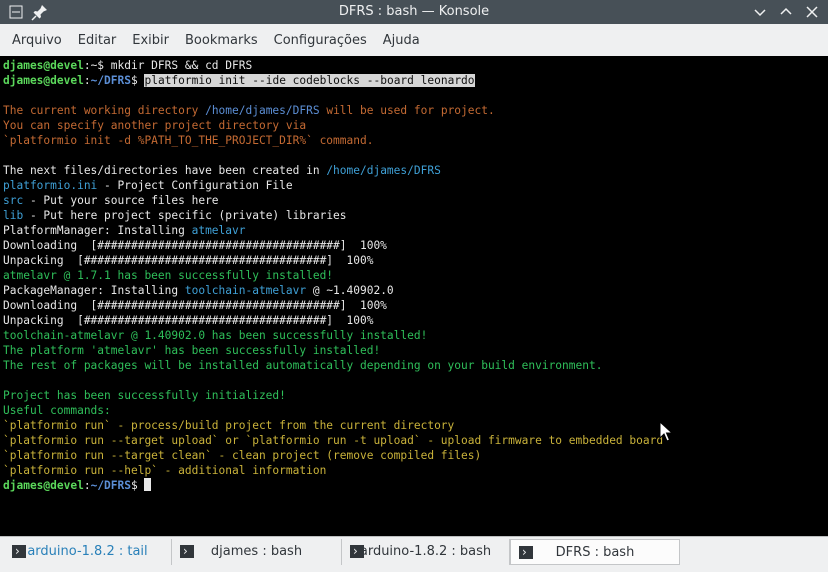 The image size is (828, 572). What do you see at coordinates (35, 41) in the screenshot?
I see `menu-arquivo: Arquivo` at bounding box center [35, 41].